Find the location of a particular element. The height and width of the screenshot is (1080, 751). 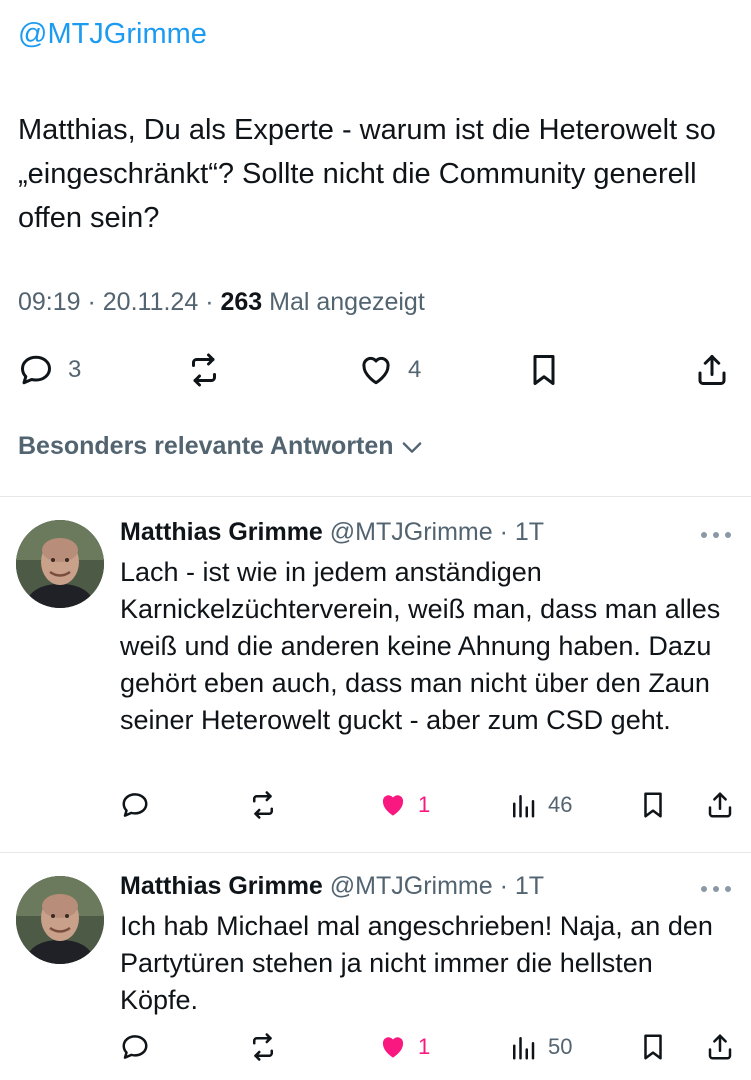

tweet-meta: 09:19 · 20.11.24 · 263 Mal angezeigt is located at coordinates (221, 302).